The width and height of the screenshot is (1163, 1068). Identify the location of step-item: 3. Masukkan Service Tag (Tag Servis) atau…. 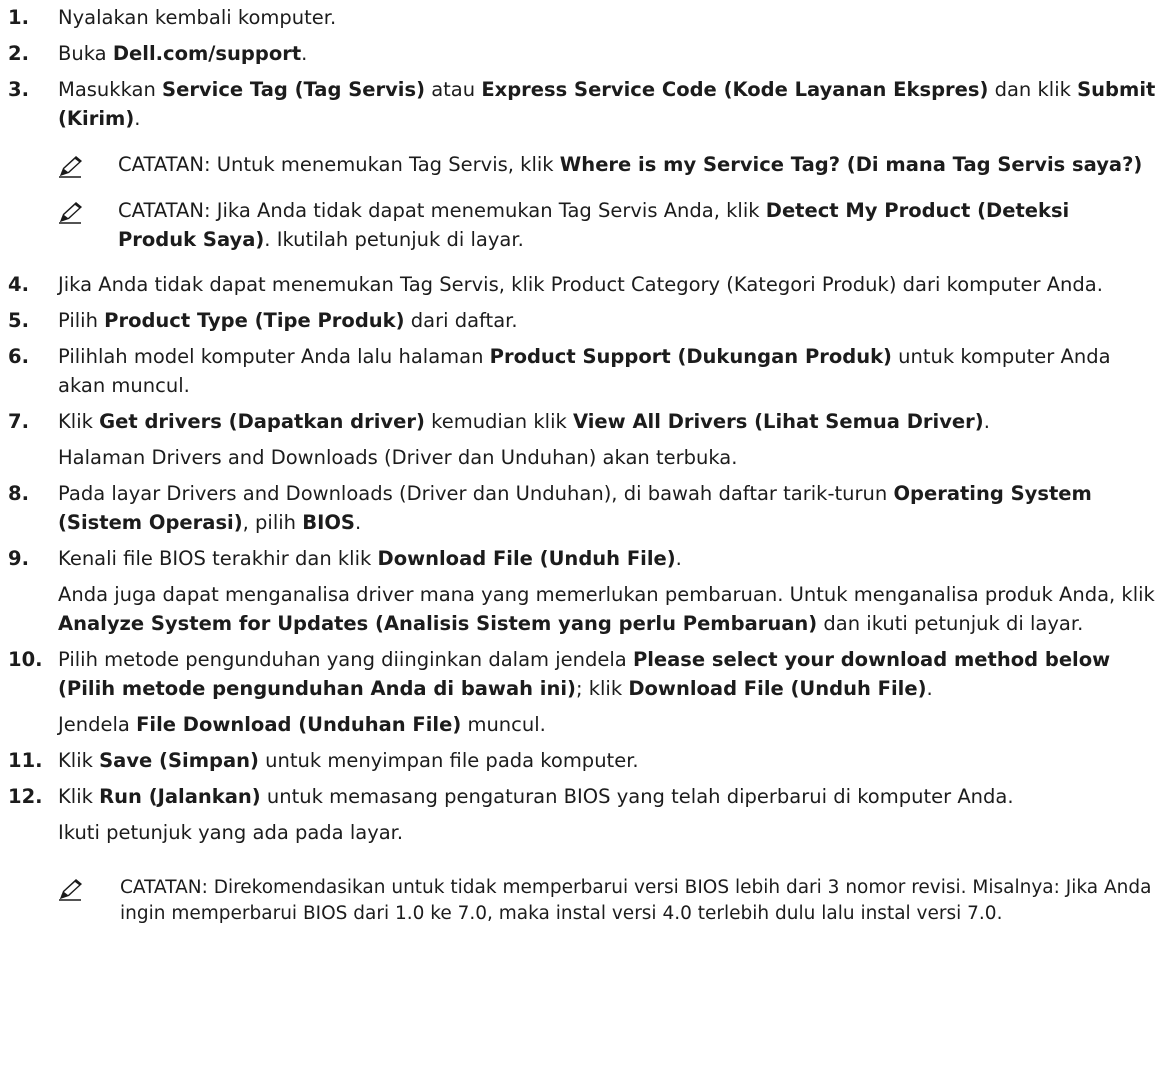
(581, 104).